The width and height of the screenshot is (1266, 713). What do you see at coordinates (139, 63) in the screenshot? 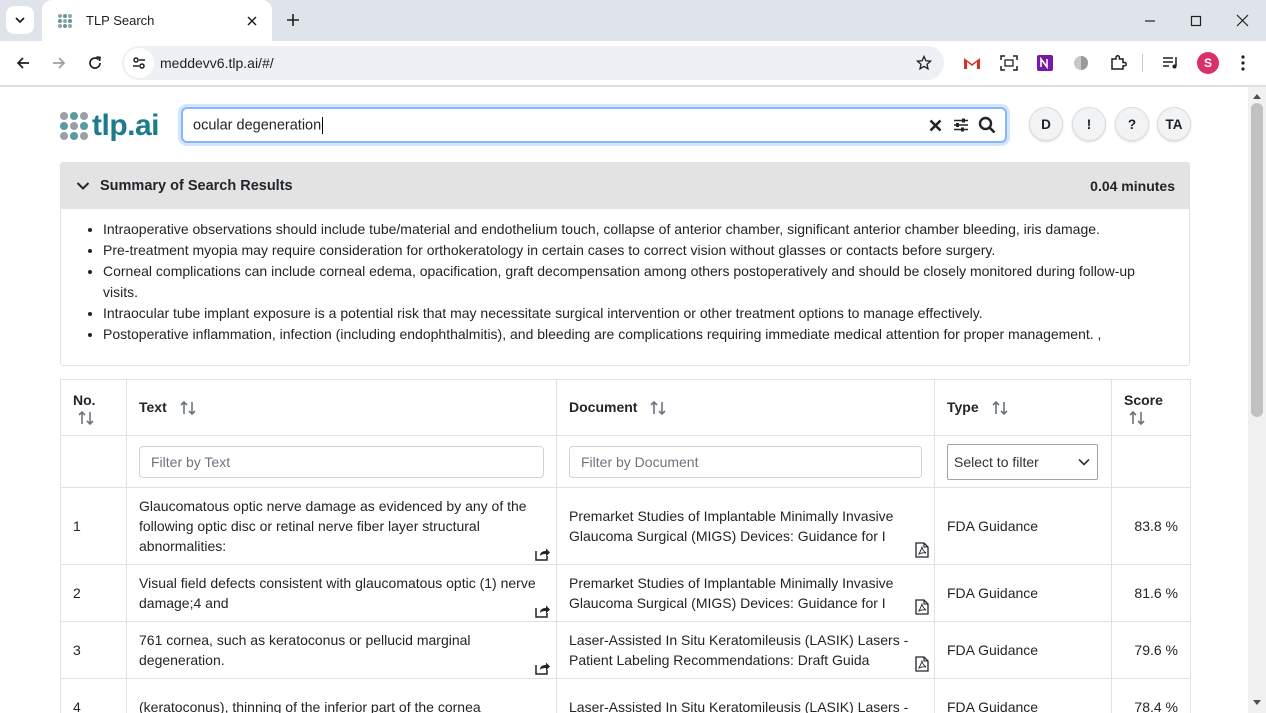
I see `site-info-icon` at bounding box center [139, 63].